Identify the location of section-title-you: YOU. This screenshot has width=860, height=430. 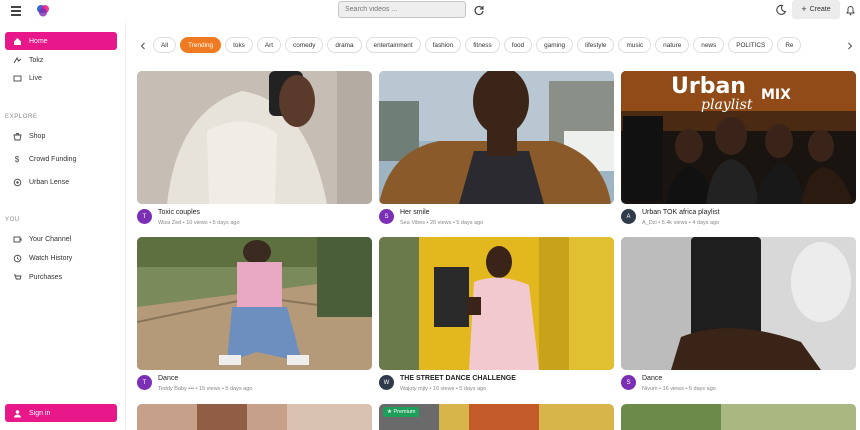
(12, 220).